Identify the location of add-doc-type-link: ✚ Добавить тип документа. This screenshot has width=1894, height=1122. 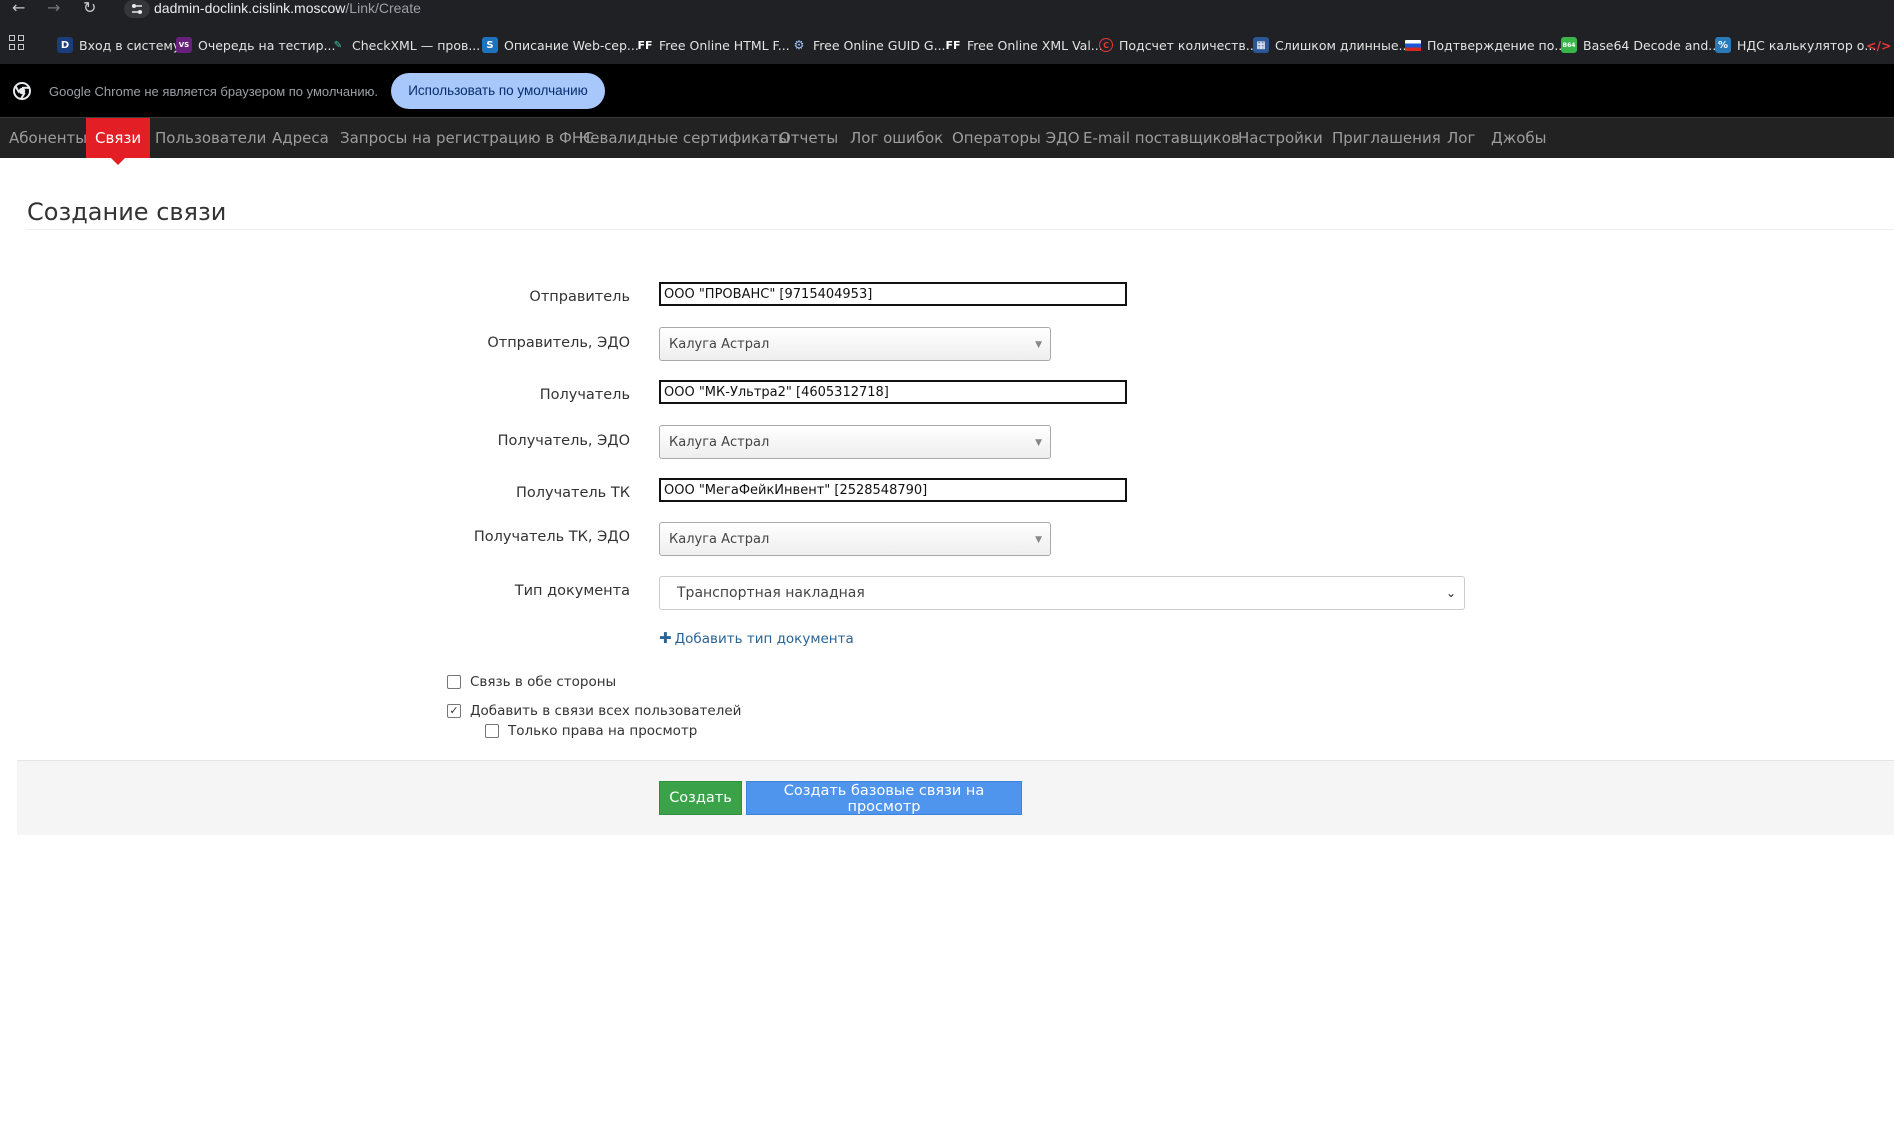
(756, 638).